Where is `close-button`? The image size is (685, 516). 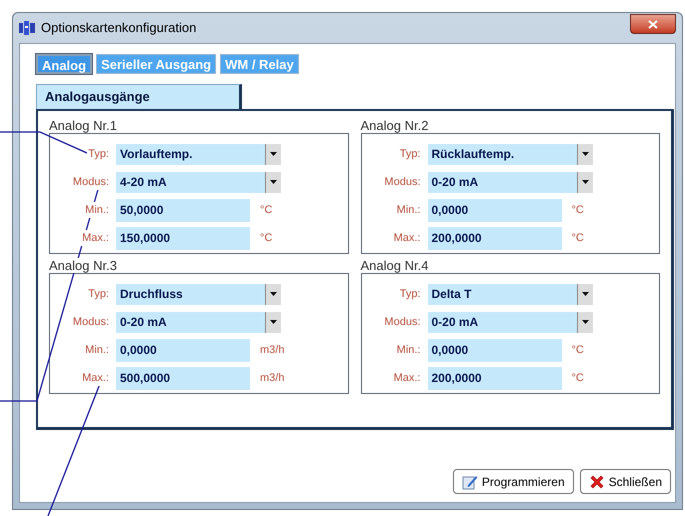 close-button is located at coordinates (653, 24).